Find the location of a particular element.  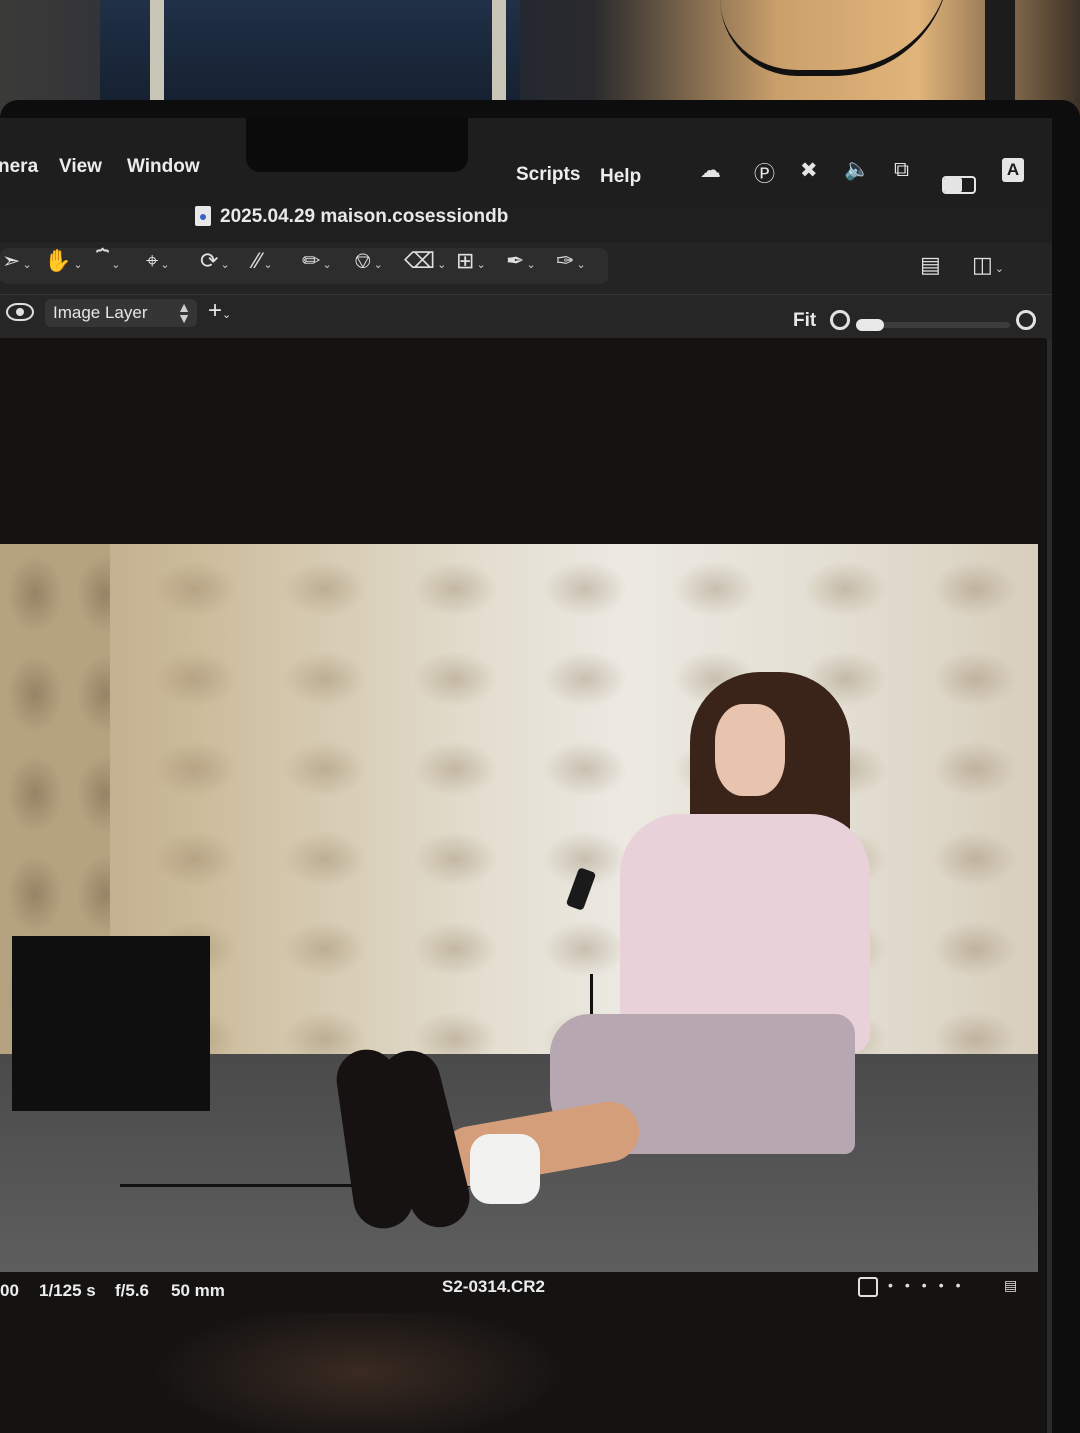

aperture-value: f/5.6 is located at coordinates (132, 1290).